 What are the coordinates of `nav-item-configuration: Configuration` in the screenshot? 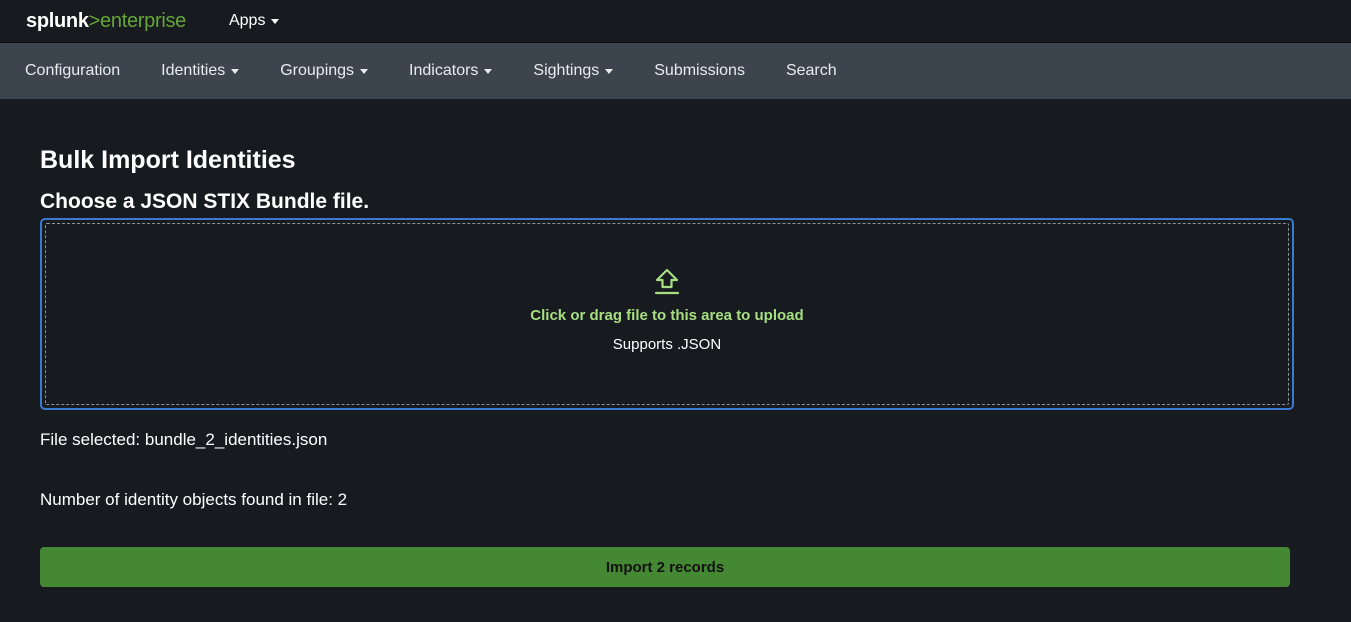 It's located at (72, 71).